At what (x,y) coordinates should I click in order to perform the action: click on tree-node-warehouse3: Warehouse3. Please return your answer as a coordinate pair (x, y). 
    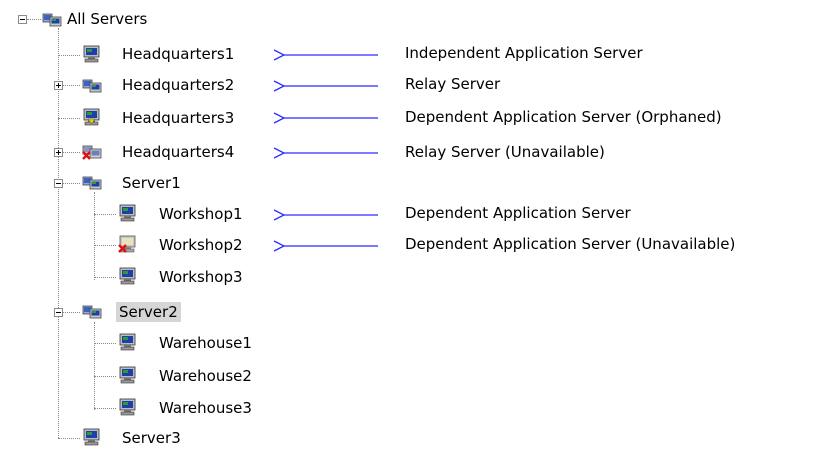
    Looking at the image, I should click on (205, 408).